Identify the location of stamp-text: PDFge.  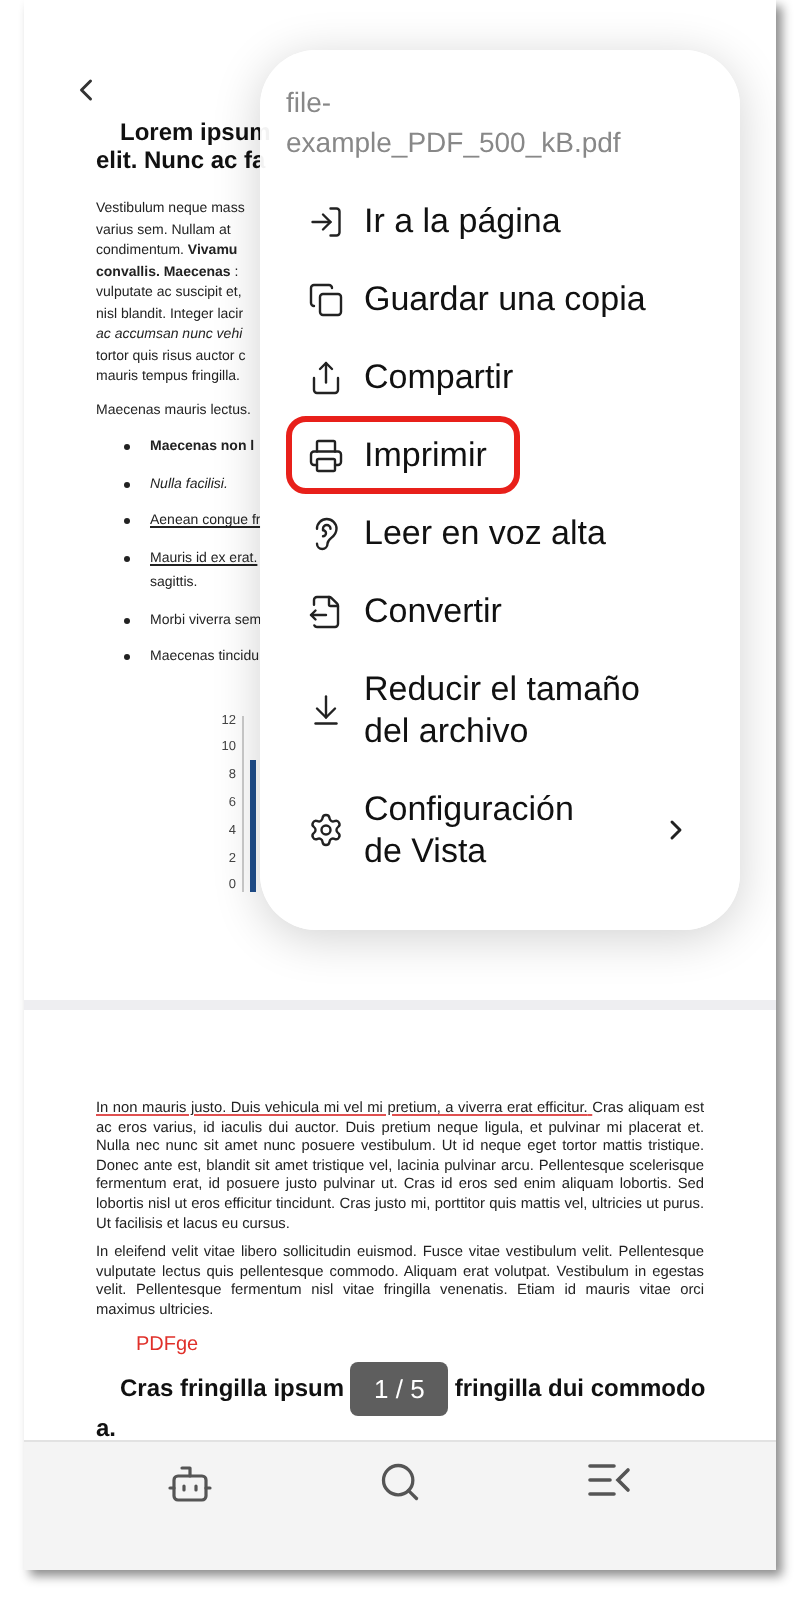
(167, 1344).